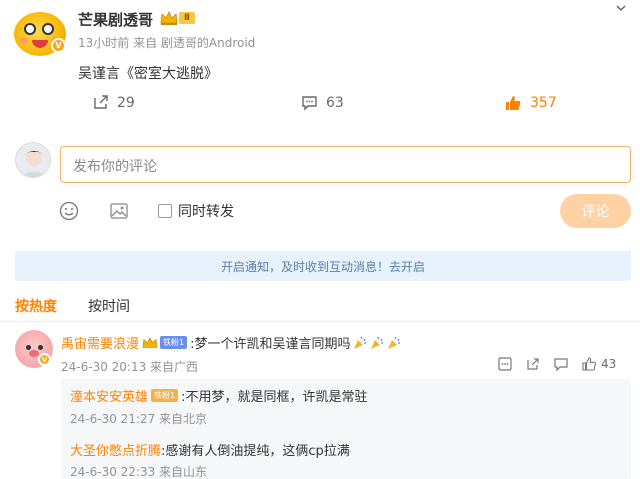 This screenshot has width=640, height=479. I want to click on author-name: 芒果剧透哥, so click(115, 19).